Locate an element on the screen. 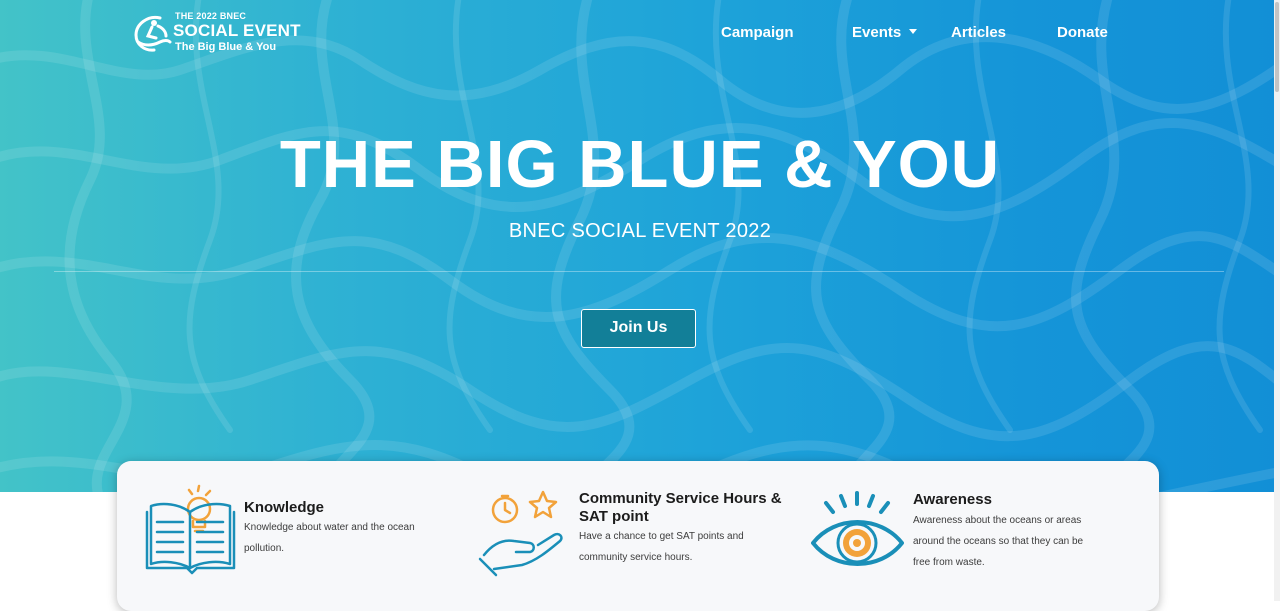 Image resolution: width=1280 pixels, height=611 pixels. feature-awareness-title: Awareness is located at coordinates (952, 499).